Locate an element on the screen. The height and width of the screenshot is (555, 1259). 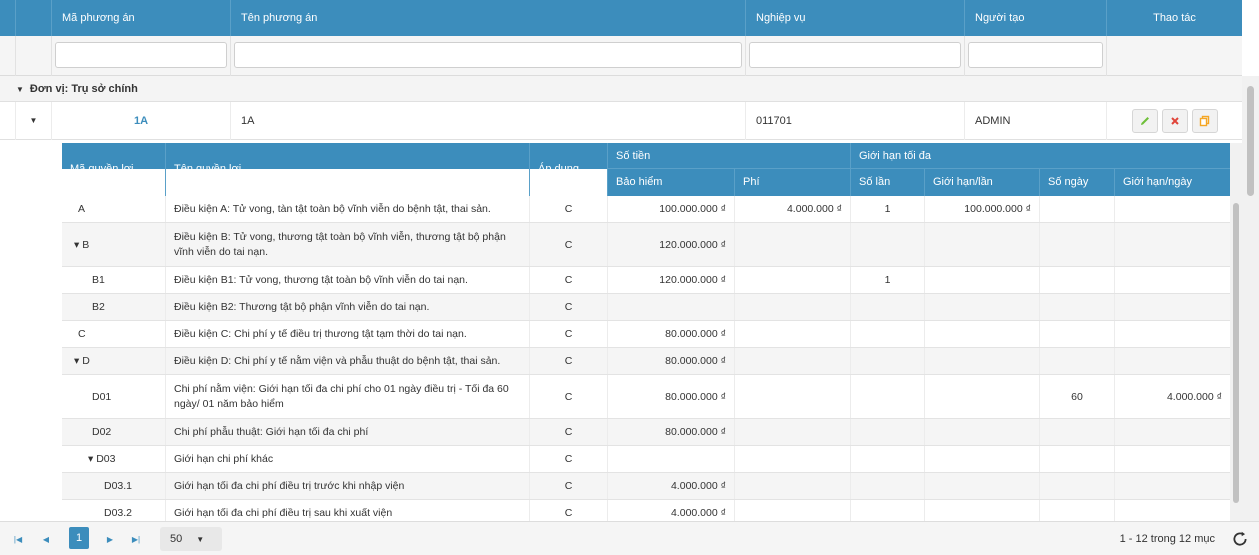
header-days: Số ngày is located at coordinates (1077, 182).